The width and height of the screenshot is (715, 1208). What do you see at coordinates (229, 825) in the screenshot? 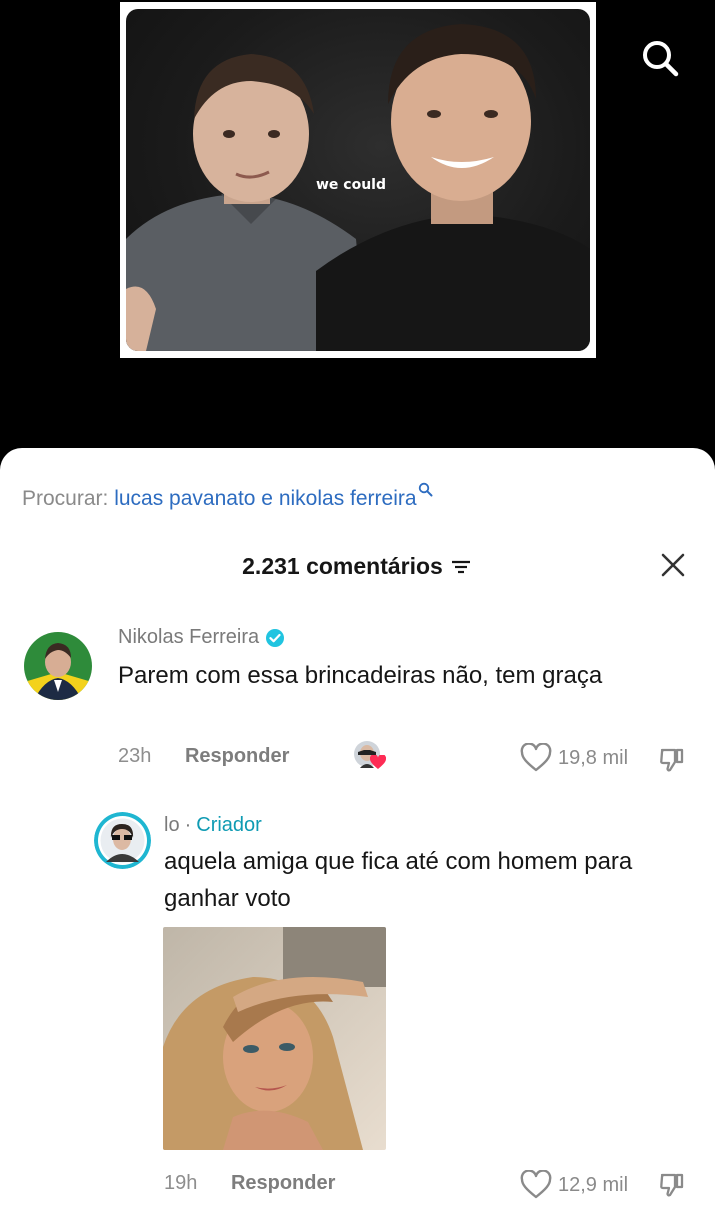
I see `creator-badge: Criador` at bounding box center [229, 825].